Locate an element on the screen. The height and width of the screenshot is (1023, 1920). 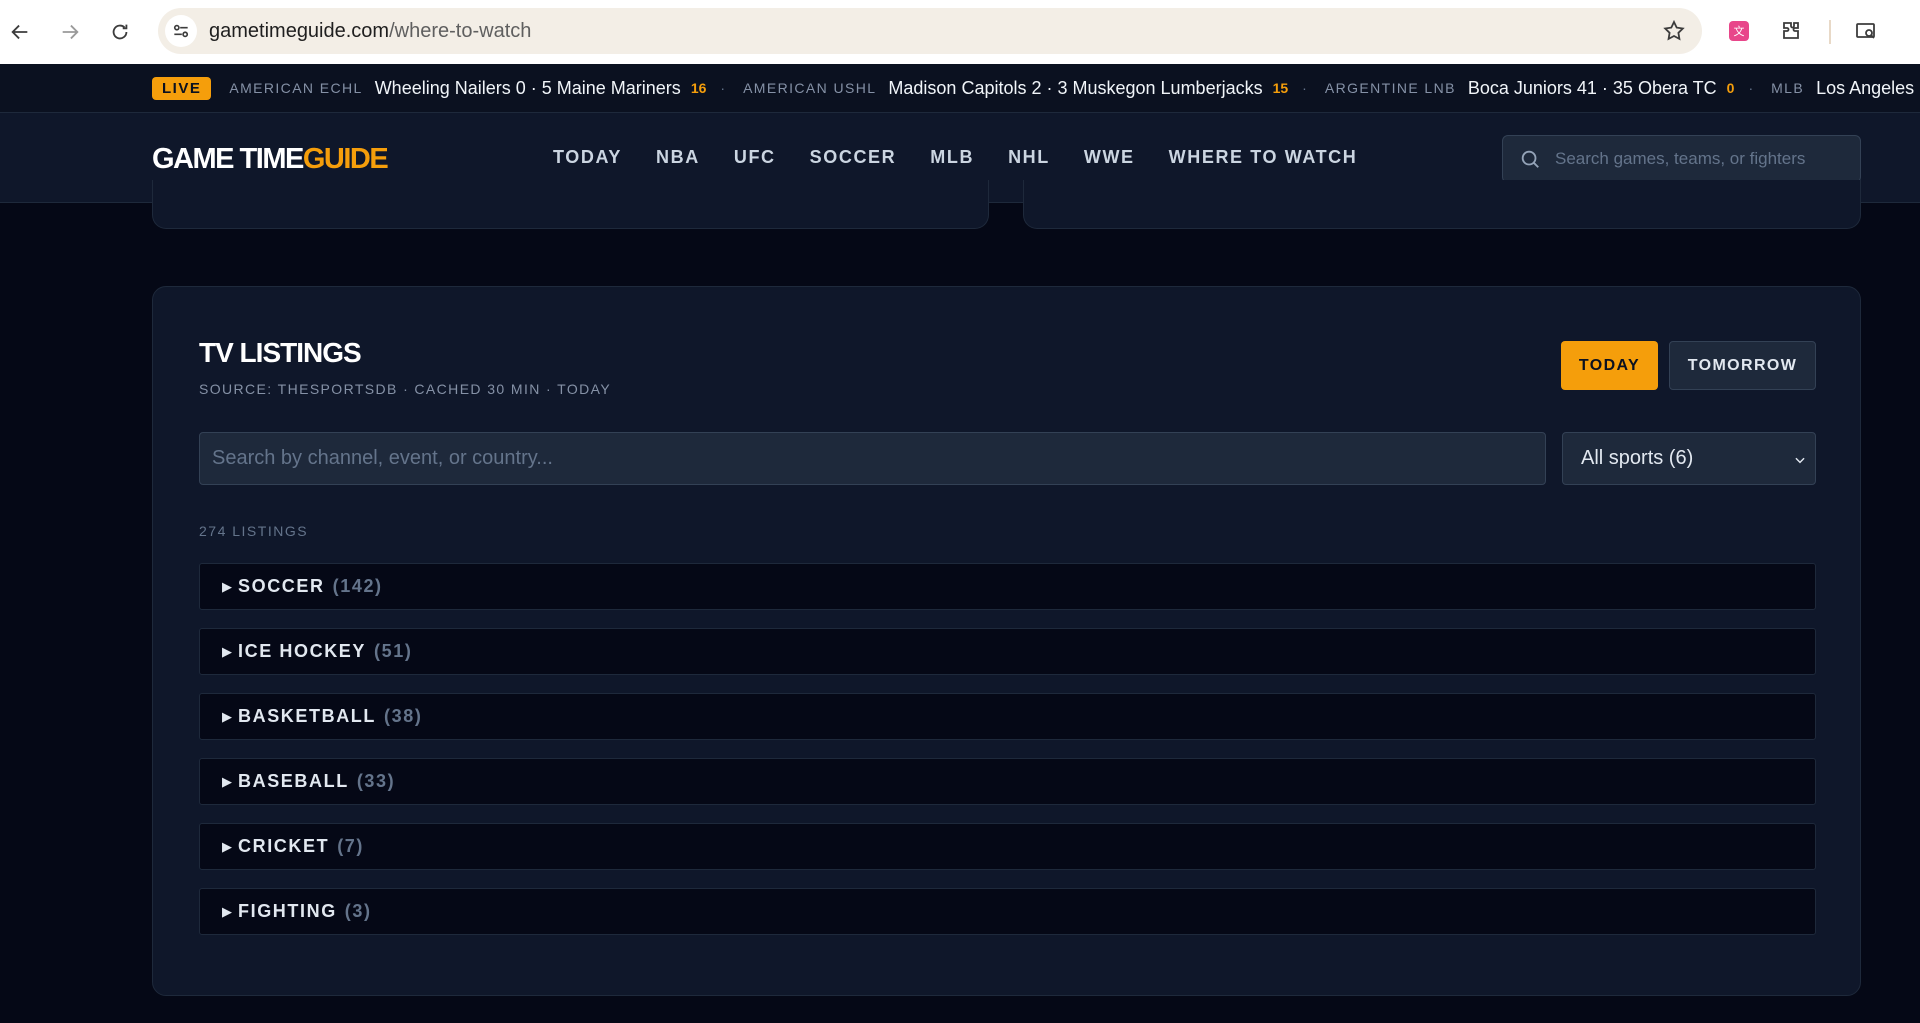
nav-today: TODAY is located at coordinates (587, 157).